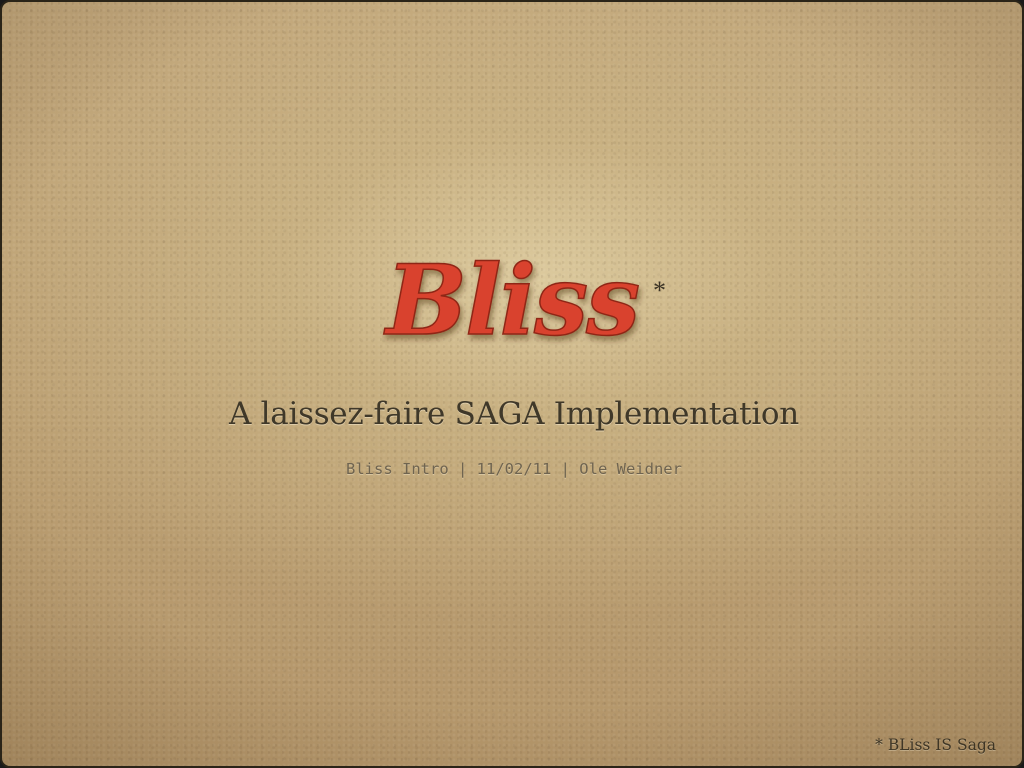 Image resolution: width=1024 pixels, height=768 pixels. Describe the element at coordinates (514, 414) in the screenshot. I see `slide-title: A laissez-faire SAGA Implementation` at that location.